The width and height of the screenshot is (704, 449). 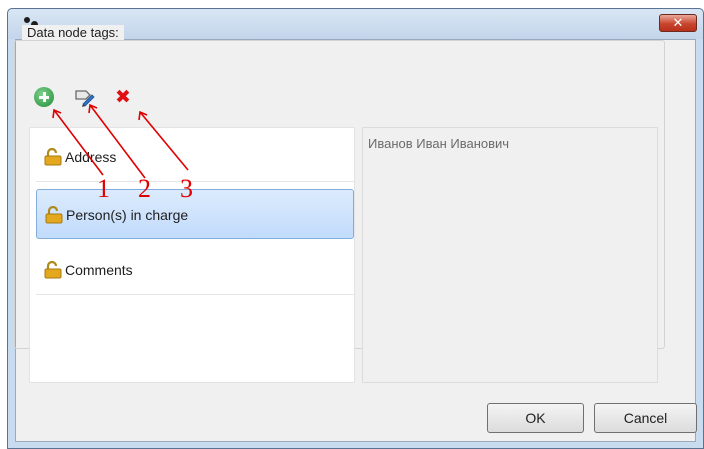 I want to click on annotation-1: 1, so click(x=103, y=188).